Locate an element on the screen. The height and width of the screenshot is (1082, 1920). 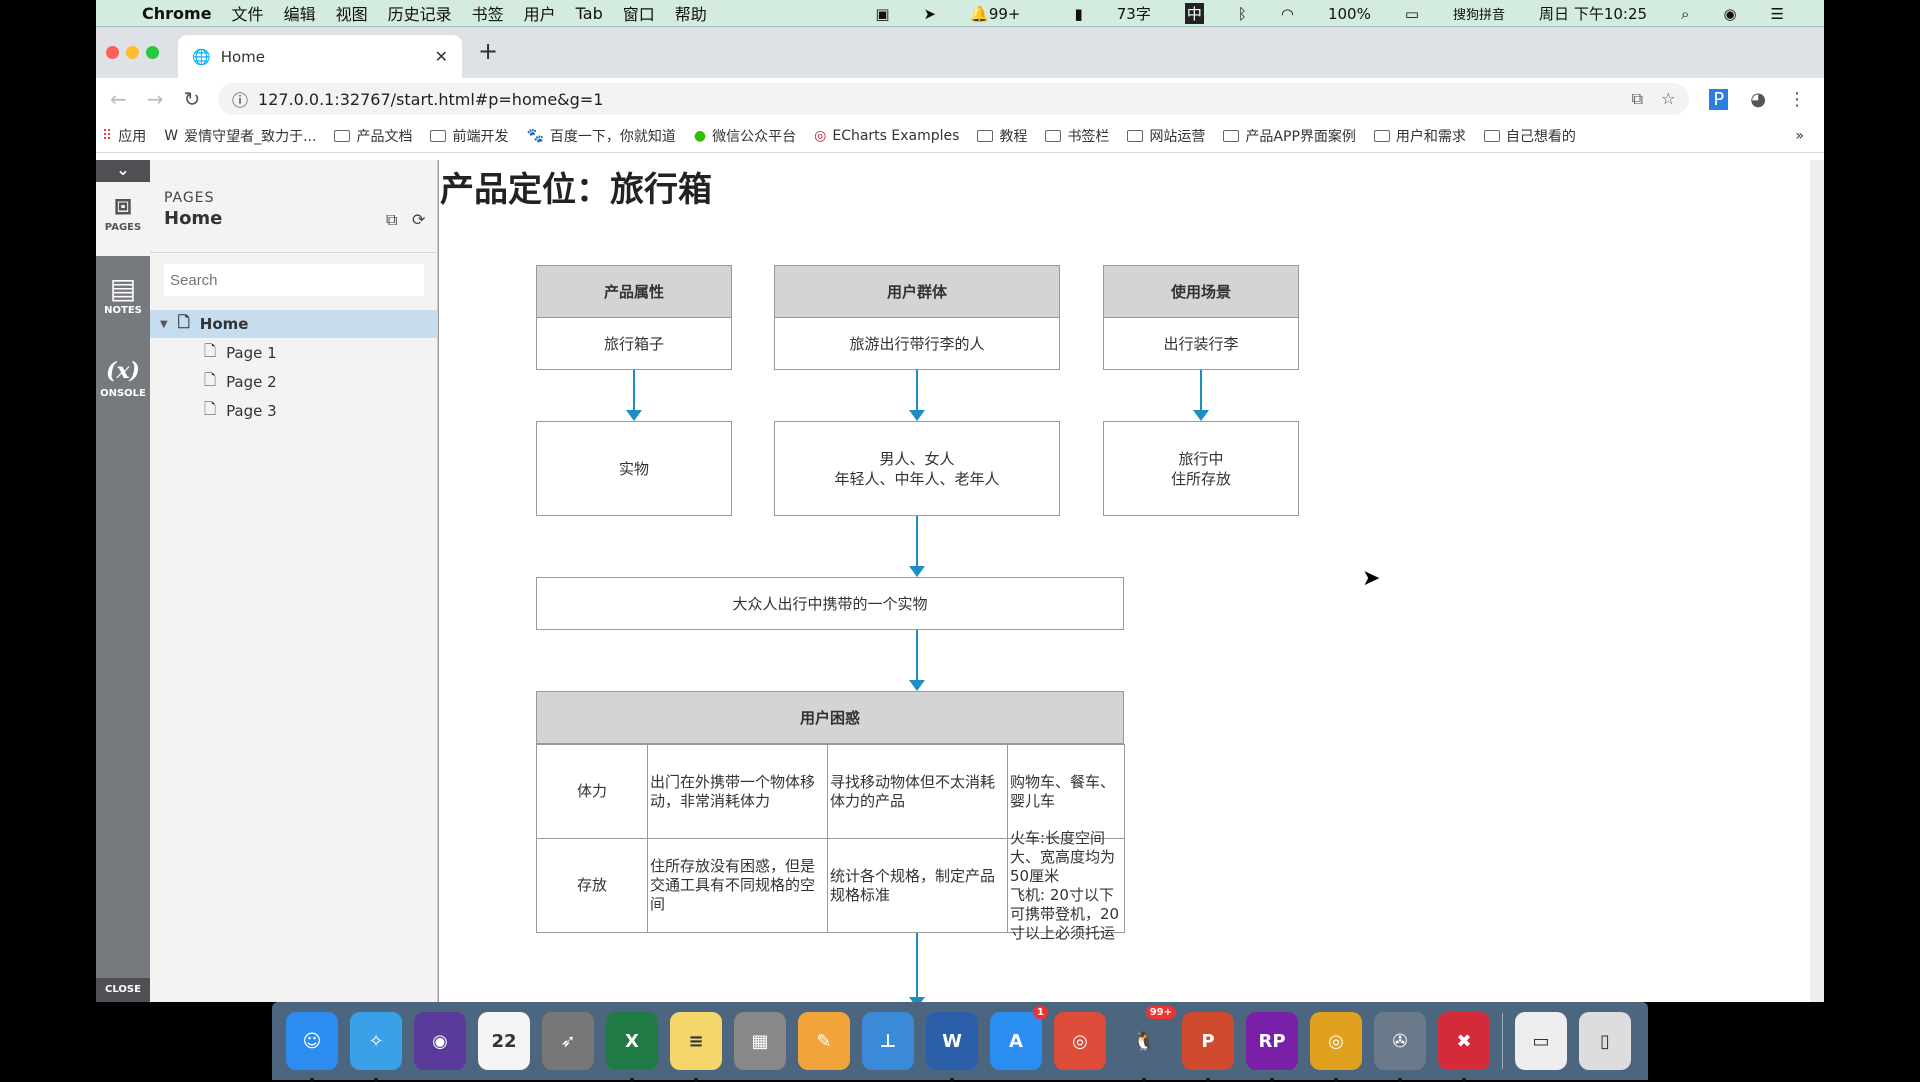
dock-calendar-icon: 22 is located at coordinates (504, 1041).